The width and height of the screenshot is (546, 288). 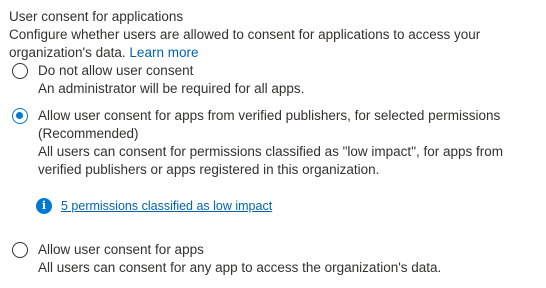 I want to click on section-title: User consent for applications, so click(x=96, y=16).